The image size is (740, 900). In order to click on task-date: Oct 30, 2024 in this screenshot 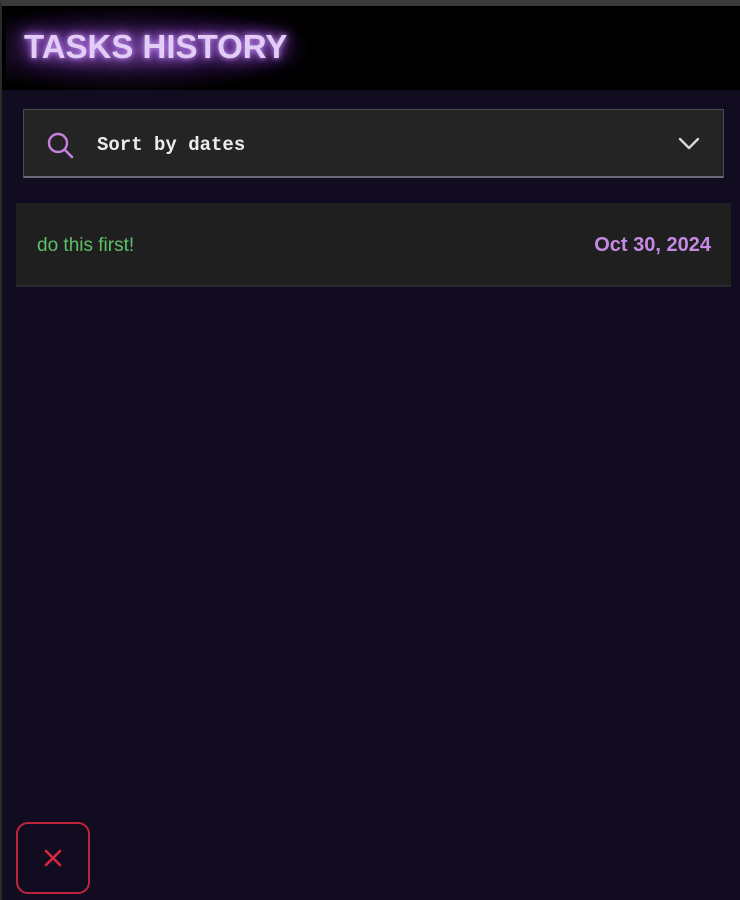, I will do `click(652, 245)`.